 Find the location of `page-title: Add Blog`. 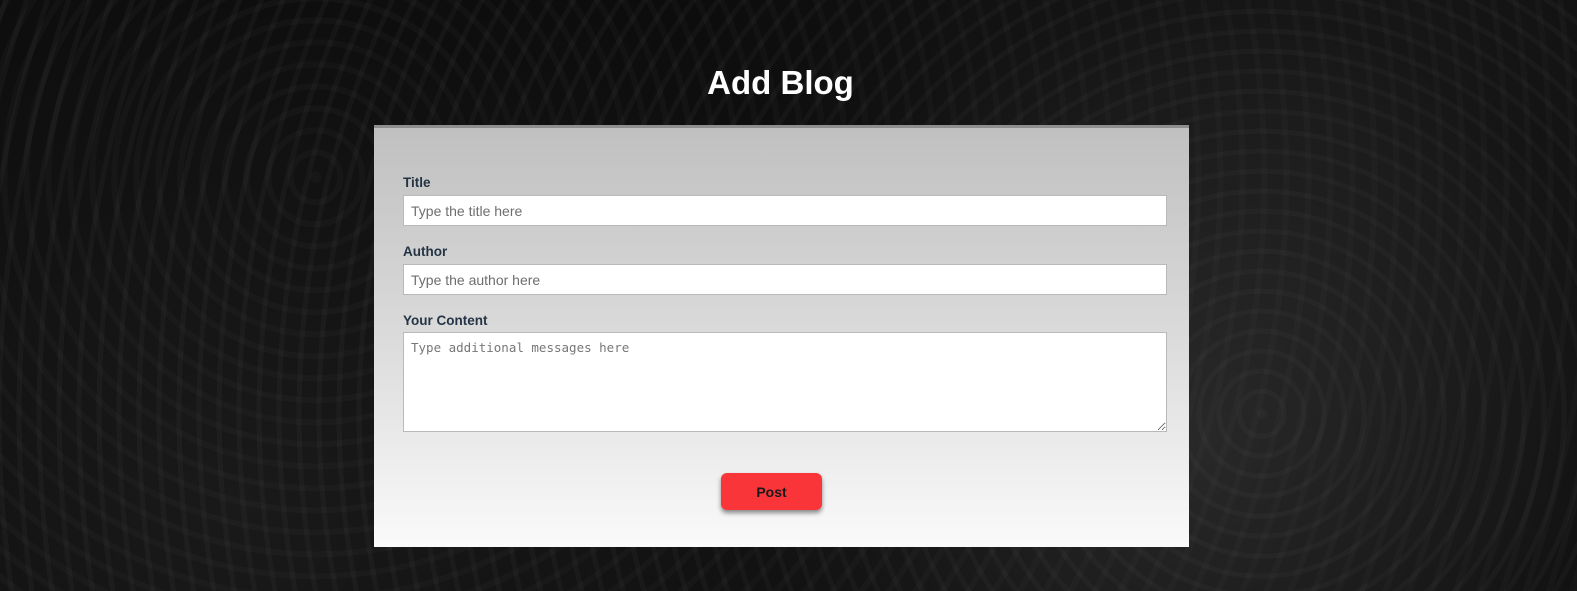

page-title: Add Blog is located at coordinates (780, 82).